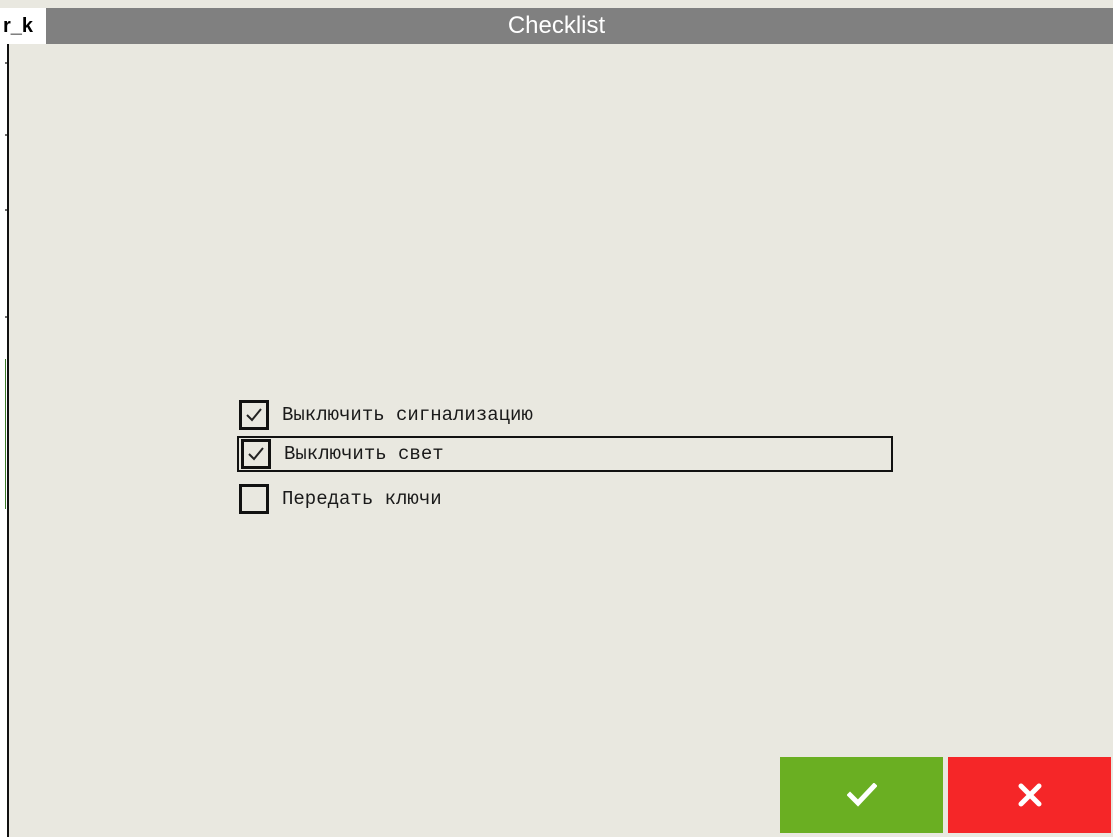 Image resolution: width=1113 pixels, height=837 pixels. What do you see at coordinates (364, 454) in the screenshot?
I see `checklist-item-label: Выключить свет` at bounding box center [364, 454].